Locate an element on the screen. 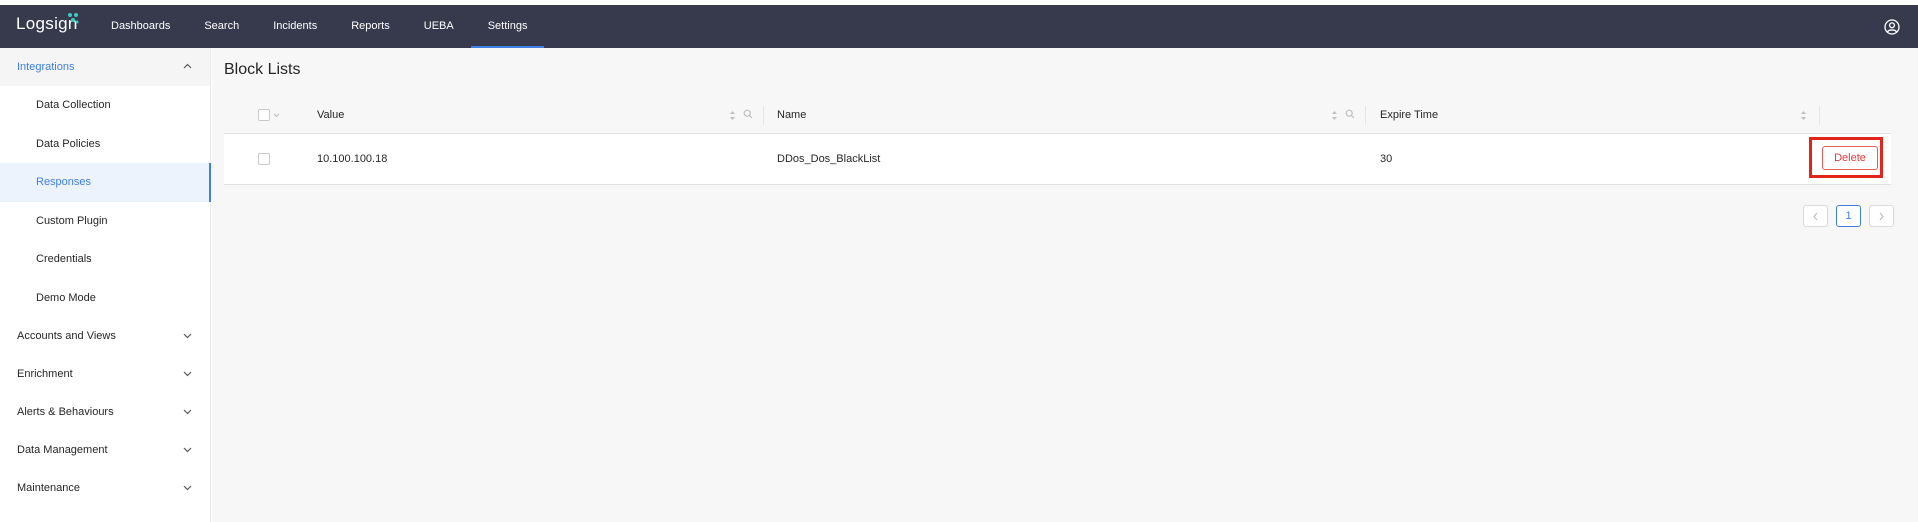 The image size is (1918, 522). sidebar-group-label: Data Management is located at coordinates (62, 450).